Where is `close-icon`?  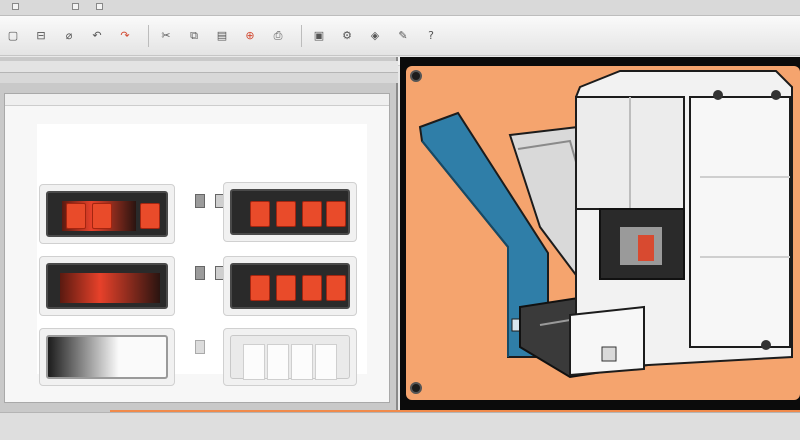 close-icon is located at coordinates (99, 6).